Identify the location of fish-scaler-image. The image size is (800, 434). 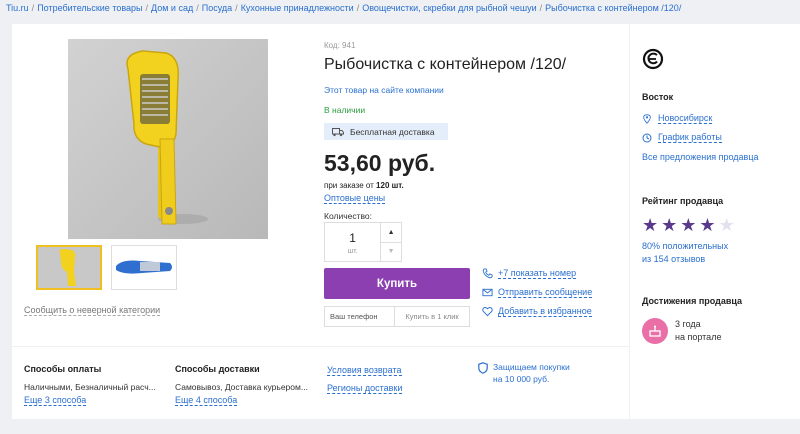
(168, 139).